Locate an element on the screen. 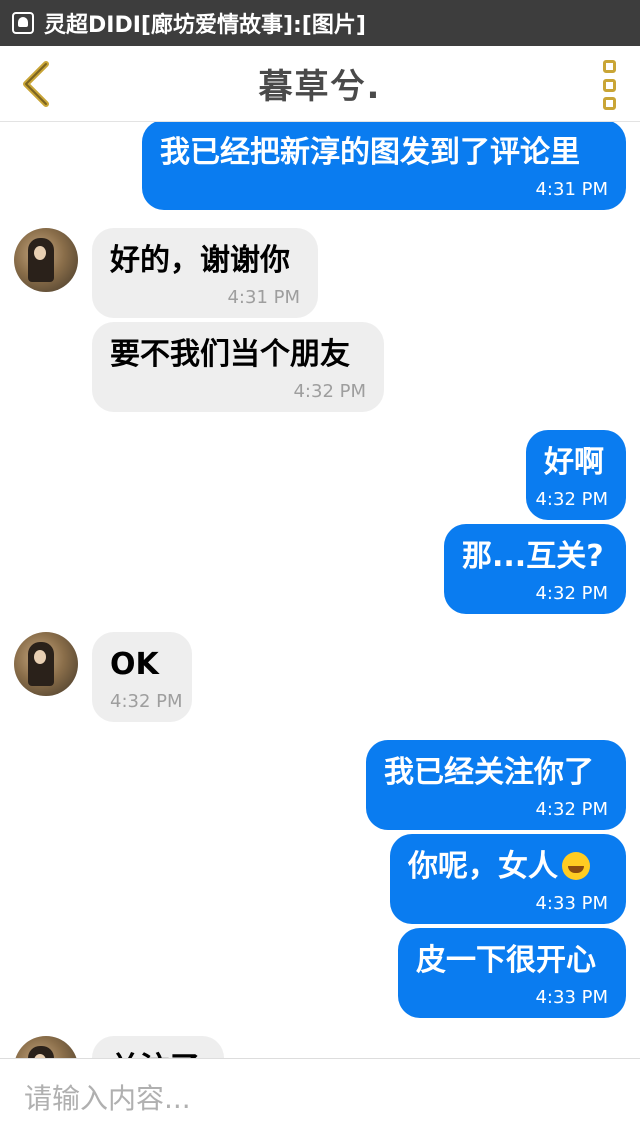 Image resolution: width=640 pixels, height=1138 pixels. message-bubble-incoming: 要不我们当个朋友 4:32 PM is located at coordinates (238, 367).